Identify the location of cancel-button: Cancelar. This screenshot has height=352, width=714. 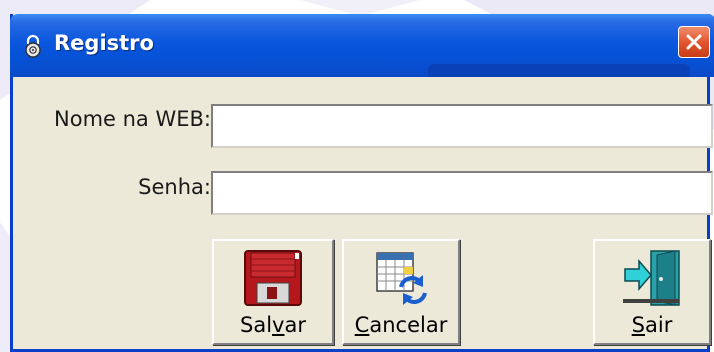
(401, 292).